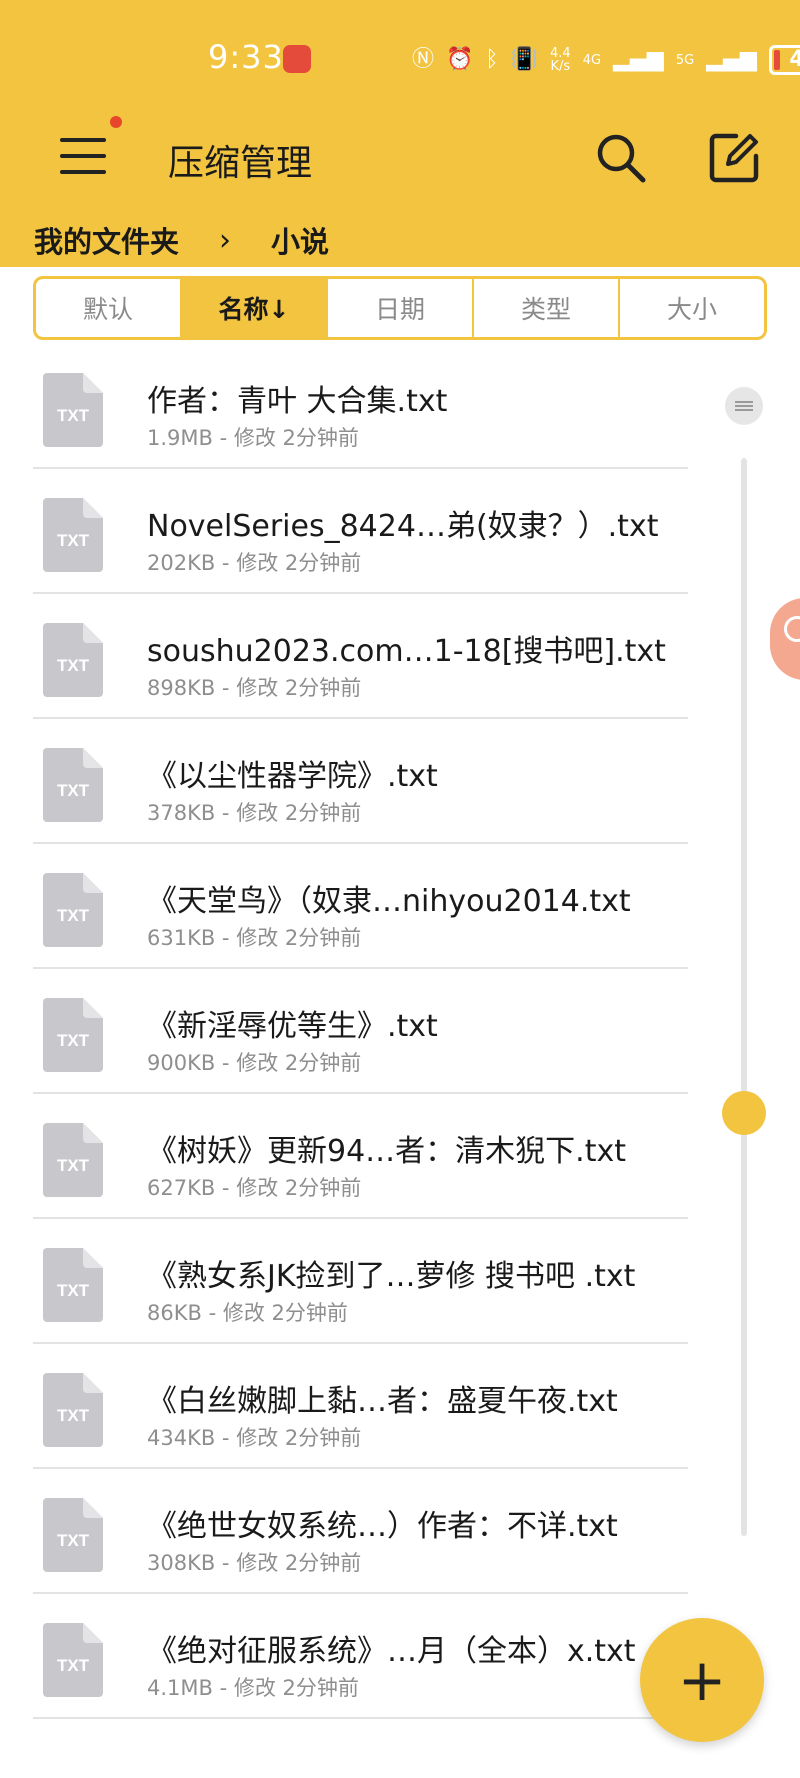 This screenshot has width=800, height=1778. What do you see at coordinates (246, 57) in the screenshot?
I see `status-time: 9:33` at bounding box center [246, 57].